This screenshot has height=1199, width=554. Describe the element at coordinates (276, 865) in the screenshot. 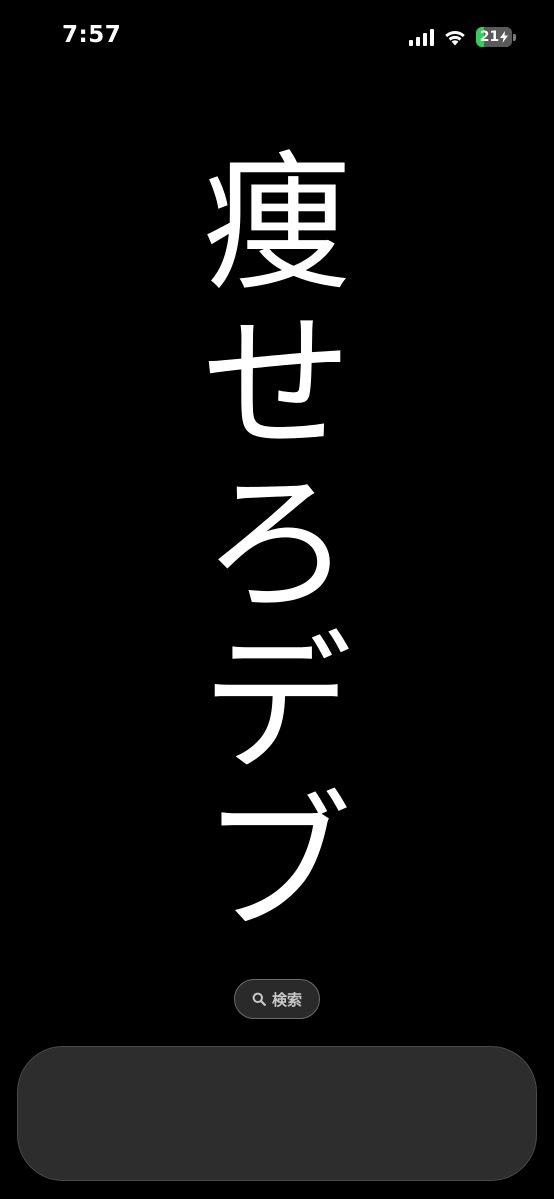

I see `wallpaper-char: ブ` at that location.